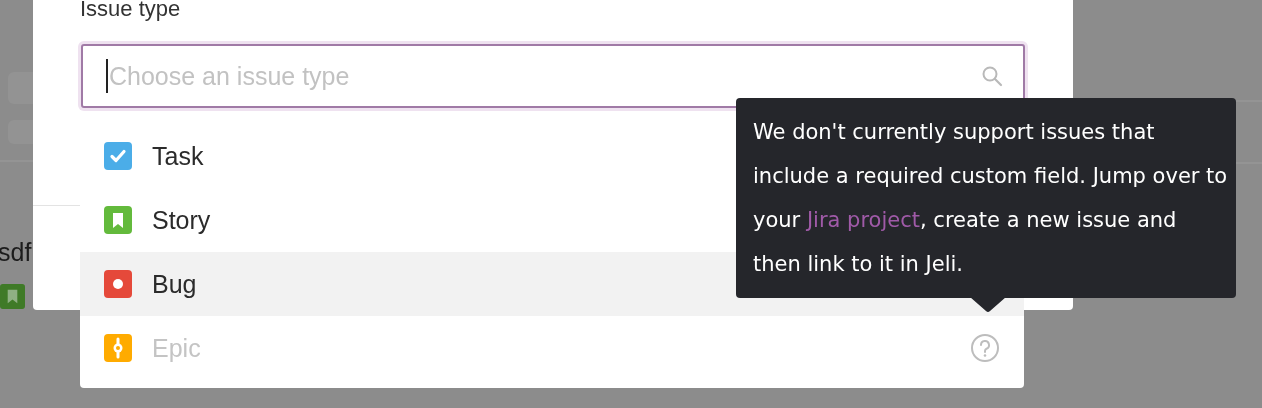 Image resolution: width=1262 pixels, height=408 pixels. What do you see at coordinates (130, 11) in the screenshot?
I see `field-label: Issue type` at bounding box center [130, 11].